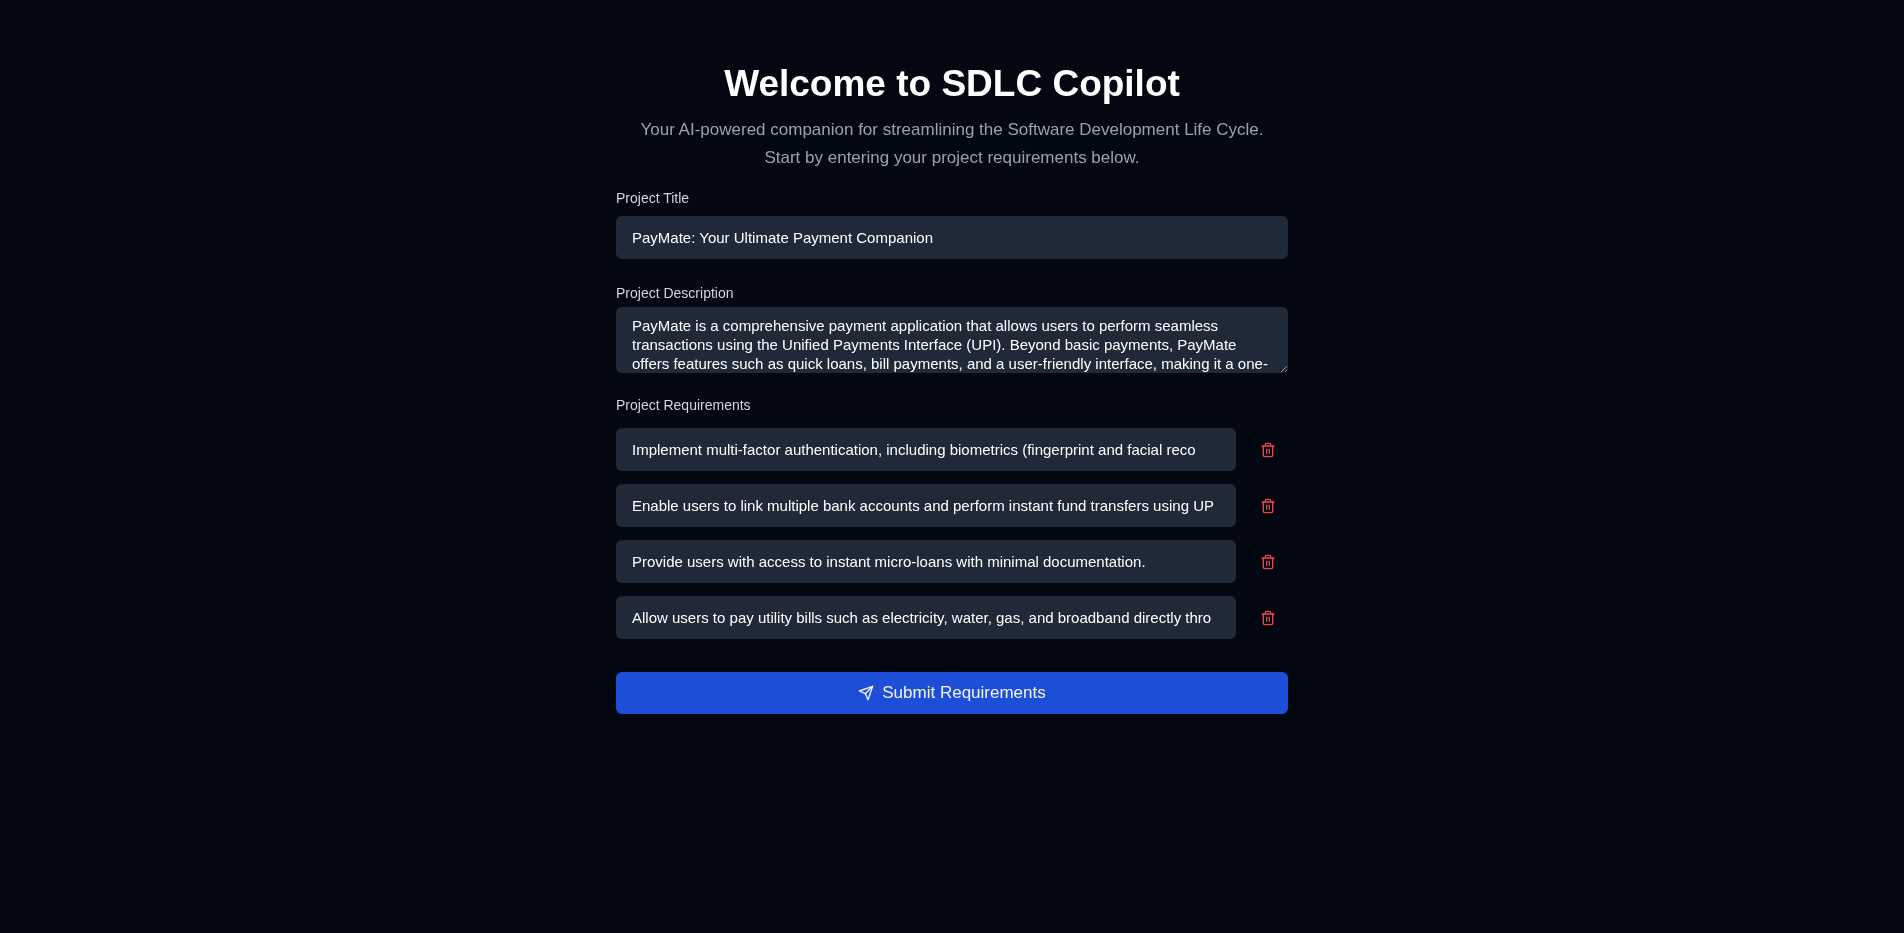 The image size is (1904, 933). Describe the element at coordinates (675, 293) in the screenshot. I see `field-label: Project Description` at that location.